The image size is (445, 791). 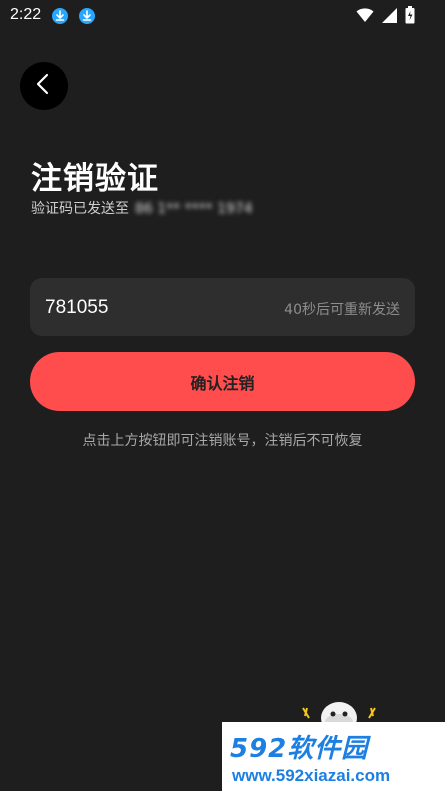 I want to click on watermark-brand: 592软件园, so click(x=299, y=749).